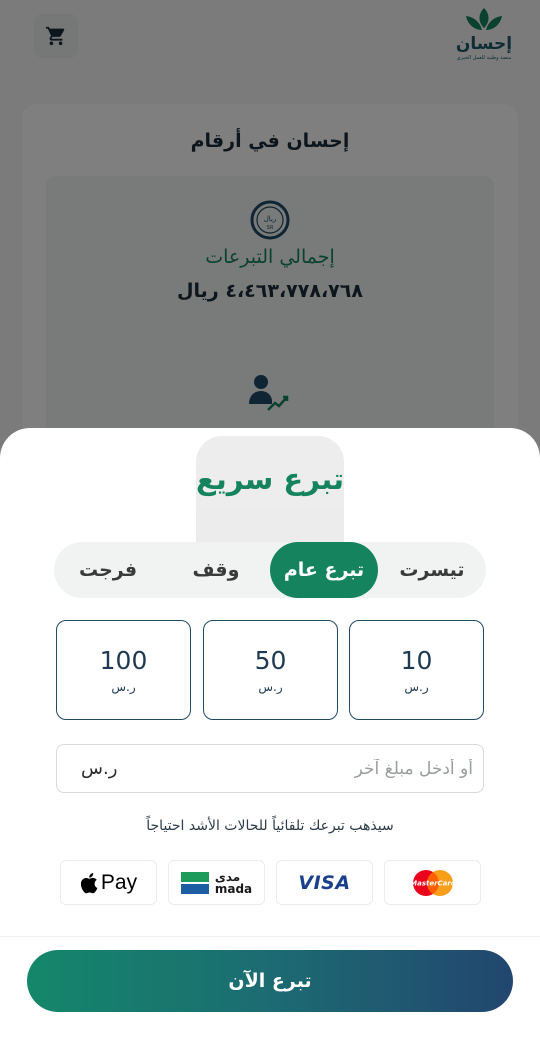  I want to click on amount-option-50: 50 ر.س, so click(270, 670).